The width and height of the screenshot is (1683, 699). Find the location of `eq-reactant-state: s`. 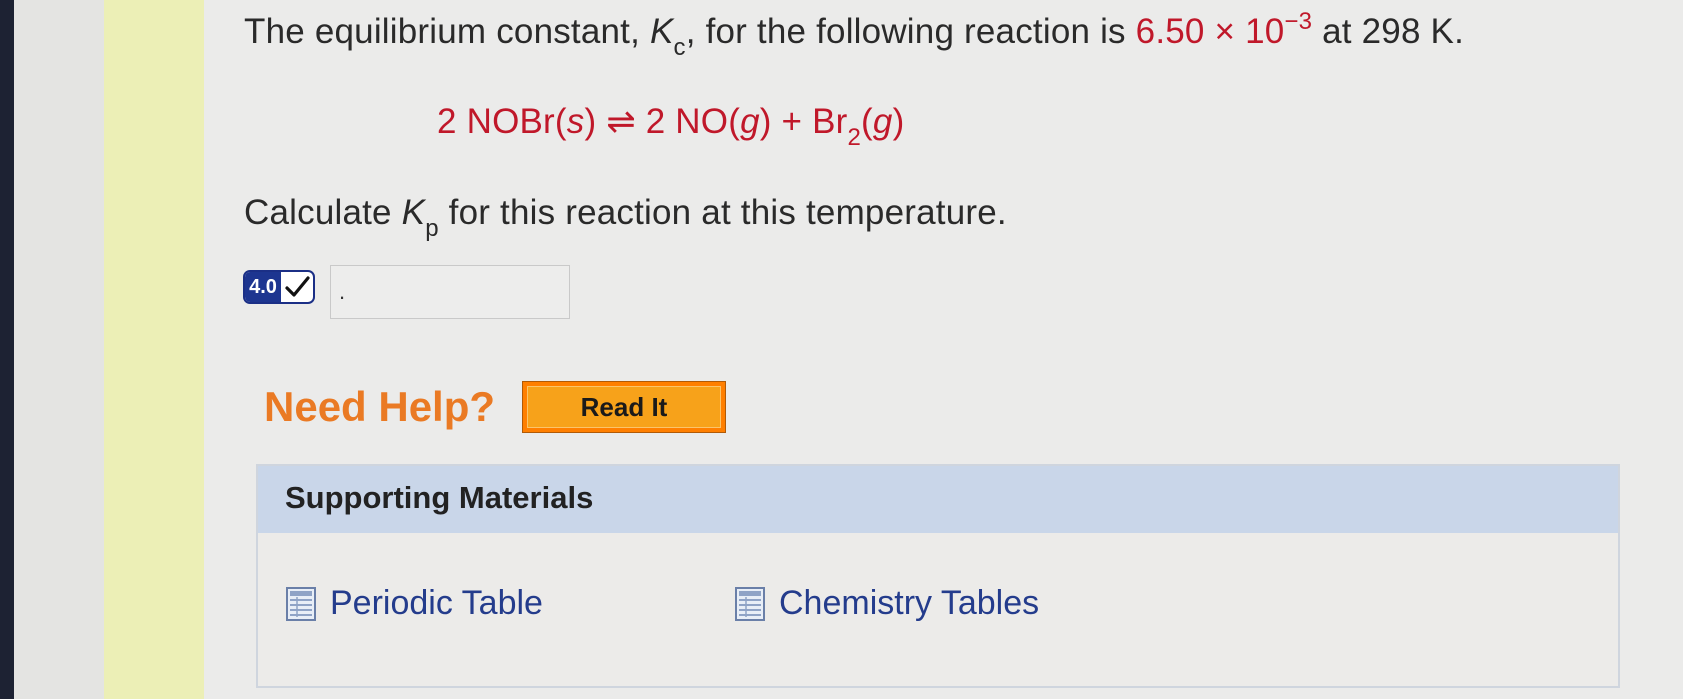

eq-reactant-state: s is located at coordinates (575, 121).